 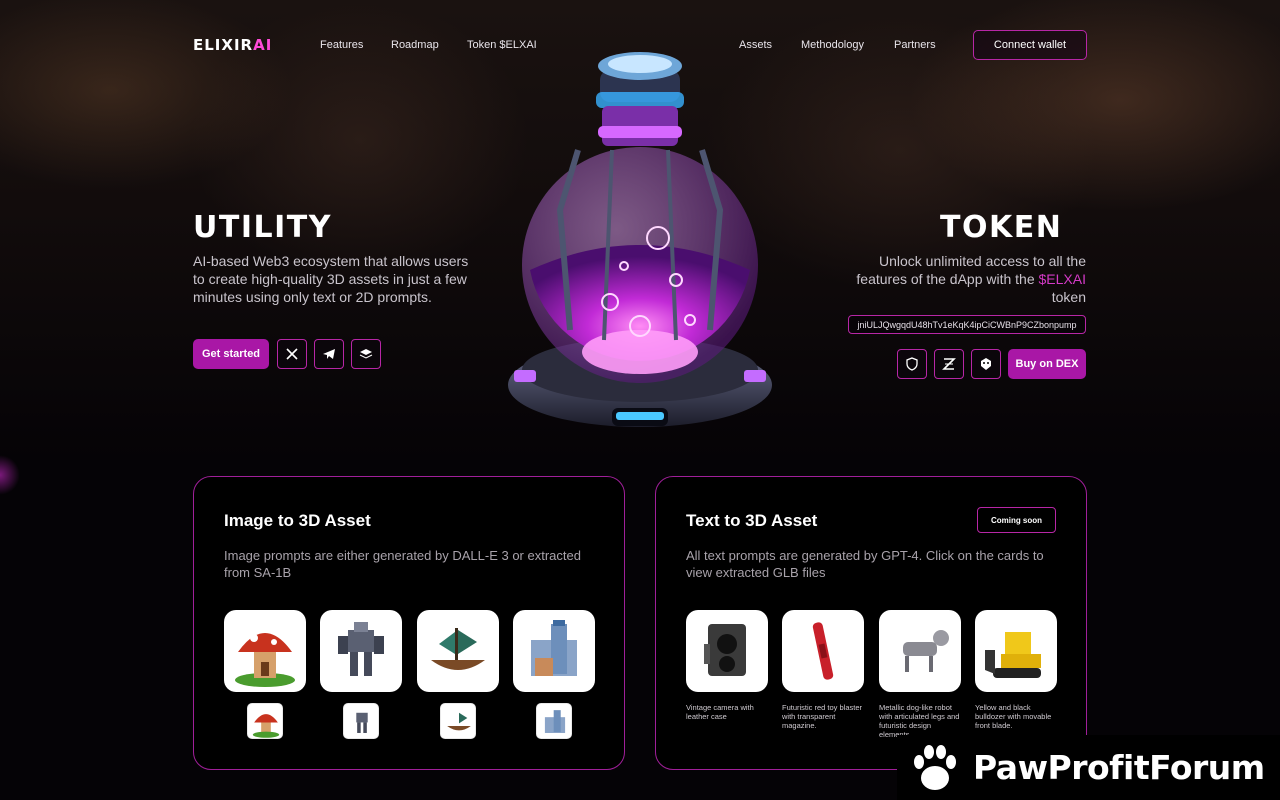 I want to click on watermark: PawProfitForum, so click(x=1088, y=767).